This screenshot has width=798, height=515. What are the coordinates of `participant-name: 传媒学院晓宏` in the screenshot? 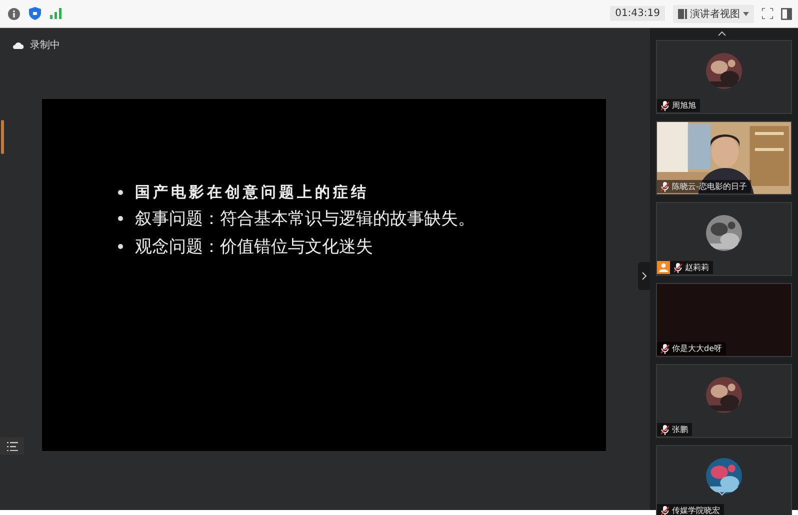 It's located at (696, 510).